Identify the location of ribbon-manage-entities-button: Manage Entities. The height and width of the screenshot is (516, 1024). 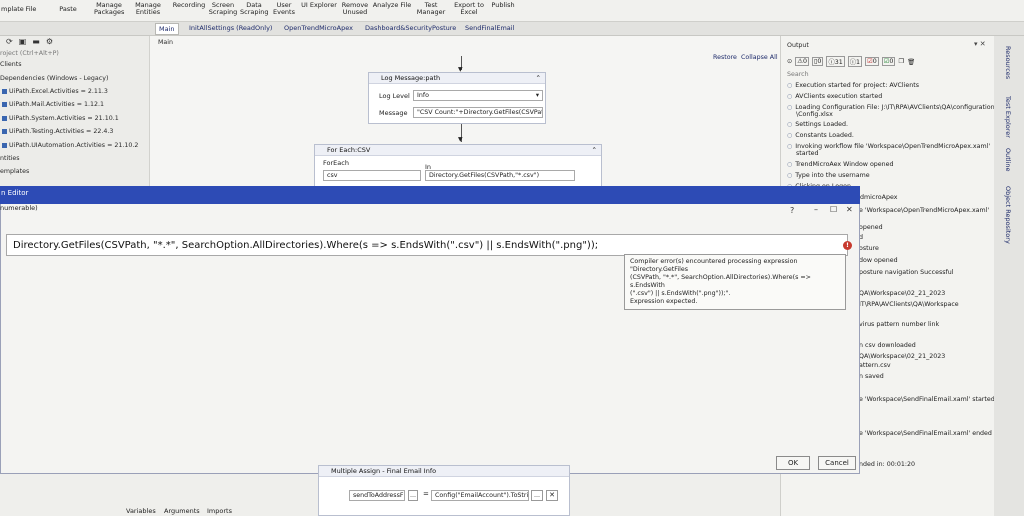
(148, 10).